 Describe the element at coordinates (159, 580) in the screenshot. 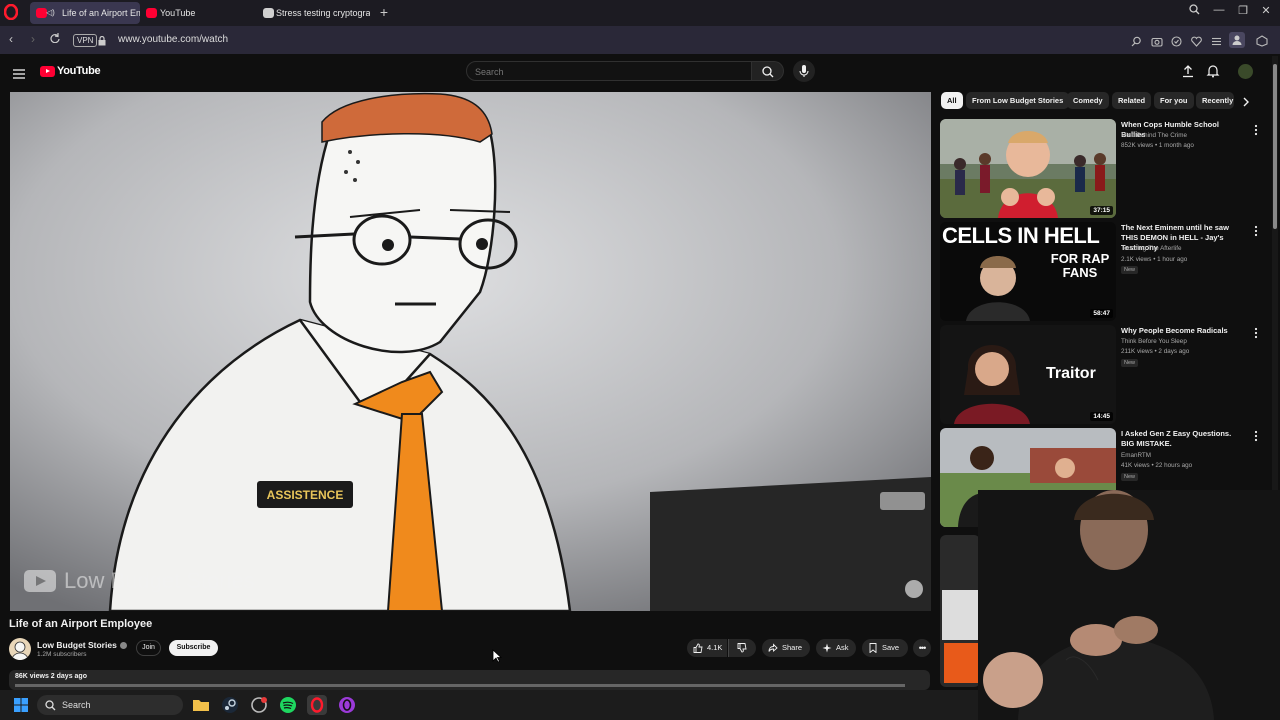

I see `watermark-text: Low Budget Stories` at that location.